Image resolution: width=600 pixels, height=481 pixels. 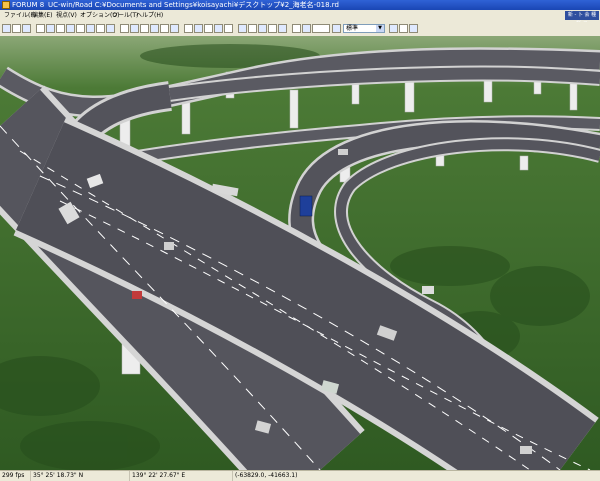 What do you see at coordinates (262, 28) in the screenshot?
I see `rain-icon` at bounding box center [262, 28].